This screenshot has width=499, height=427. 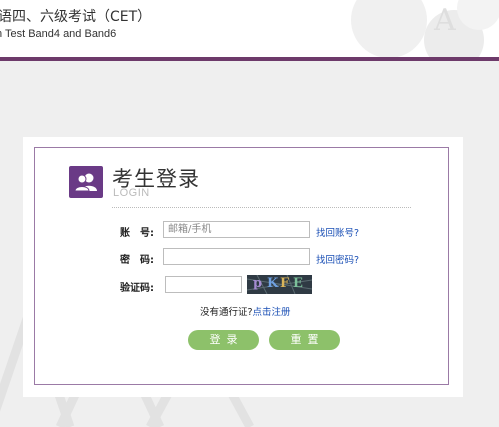 I want to click on forgot-password-link: 找回密码?, so click(x=337, y=259).